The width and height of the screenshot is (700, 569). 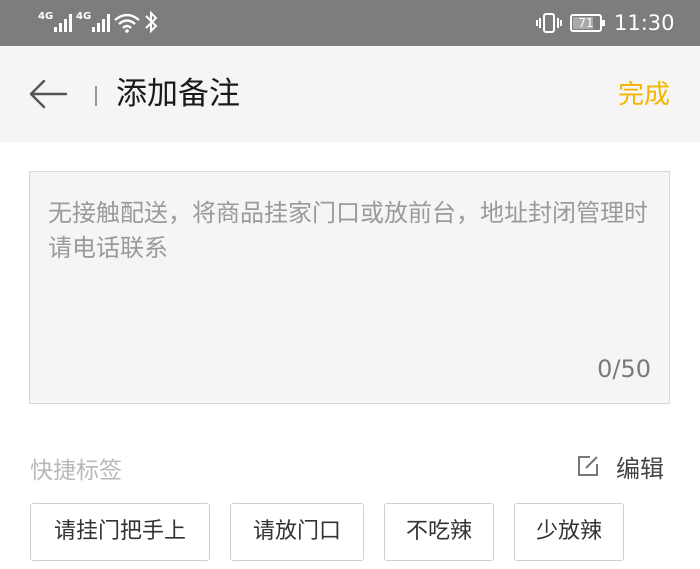 I want to click on wifi-icon, so click(x=127, y=23).